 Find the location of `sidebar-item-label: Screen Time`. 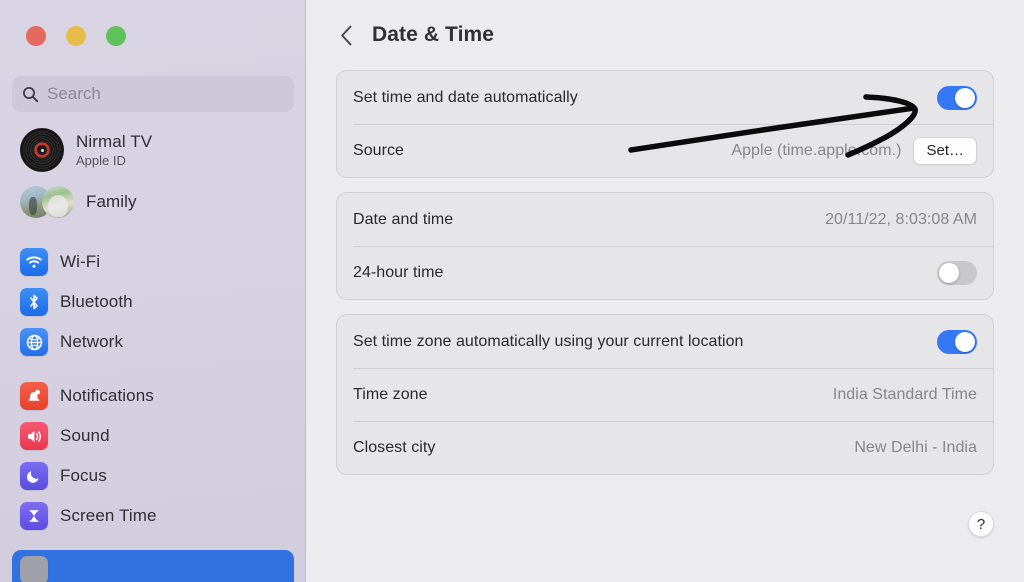

sidebar-item-label: Screen Time is located at coordinates (108, 515).